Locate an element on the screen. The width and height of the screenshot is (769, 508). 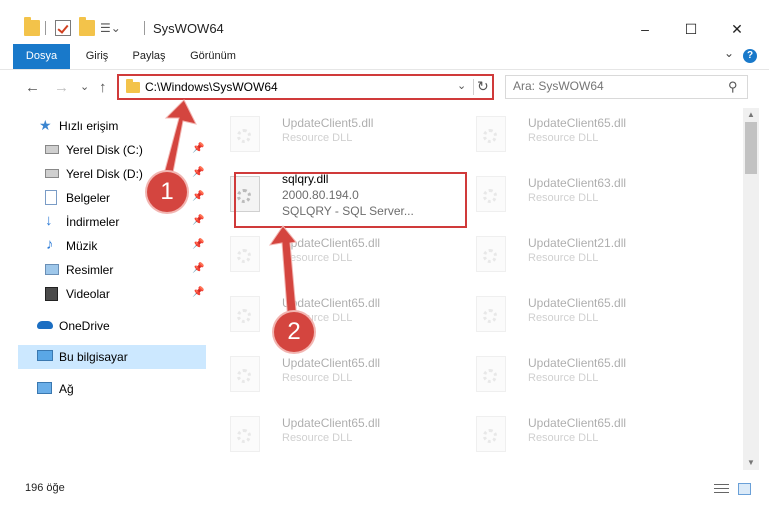
annotation-arrows is located at coordinates (229, 211).